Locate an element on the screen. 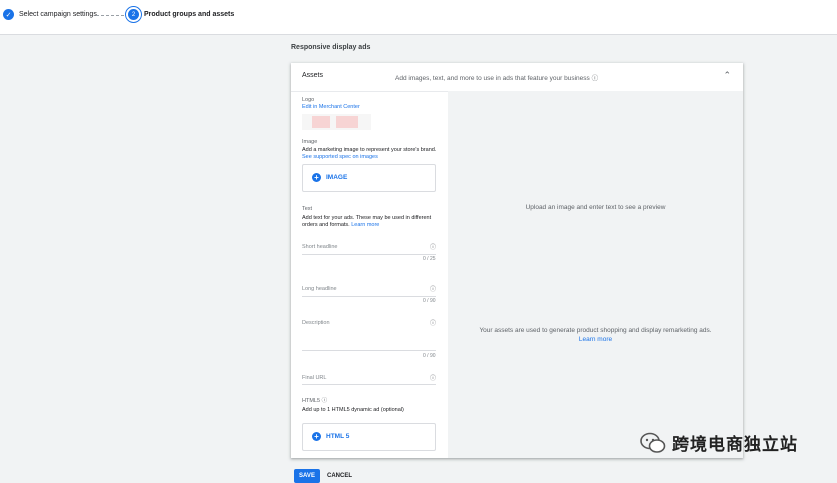 This screenshot has height=483, width=837. preview-learn-more-link: Learn more is located at coordinates (595, 339).